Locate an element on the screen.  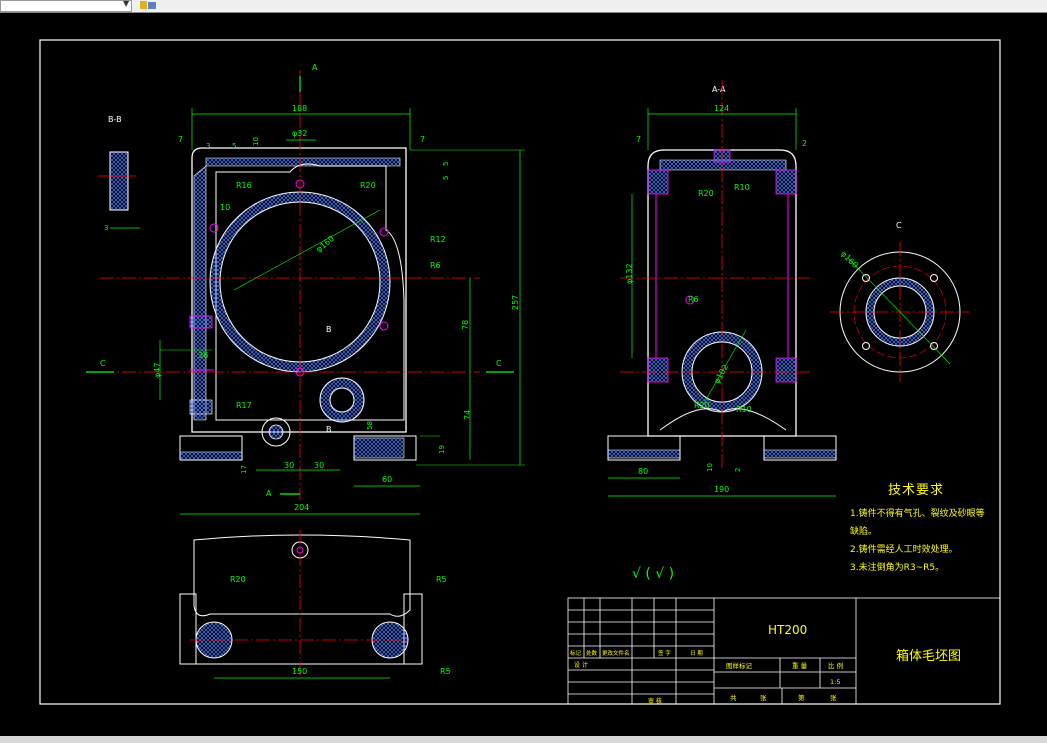
cad-toolbar: ▼ is located at coordinates (523, 6).